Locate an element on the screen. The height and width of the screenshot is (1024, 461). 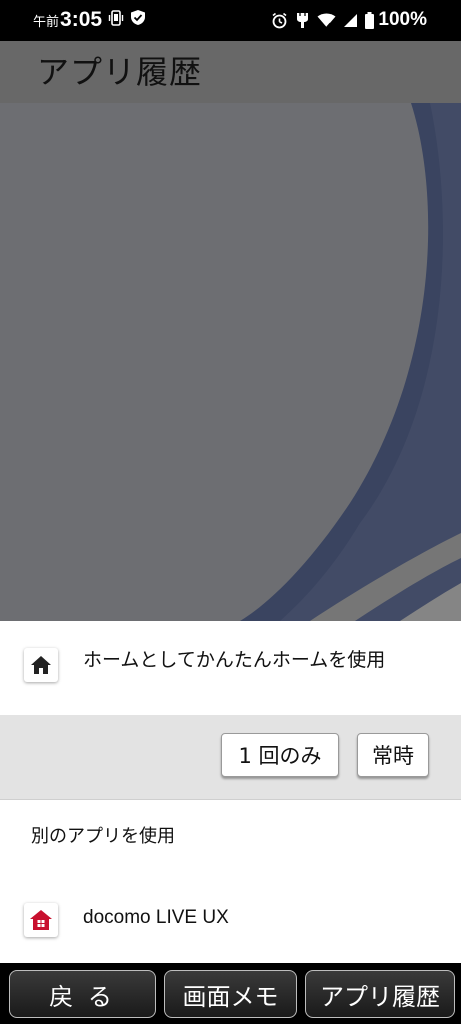
other-app-label: docomo LIVE UX is located at coordinates (156, 917).